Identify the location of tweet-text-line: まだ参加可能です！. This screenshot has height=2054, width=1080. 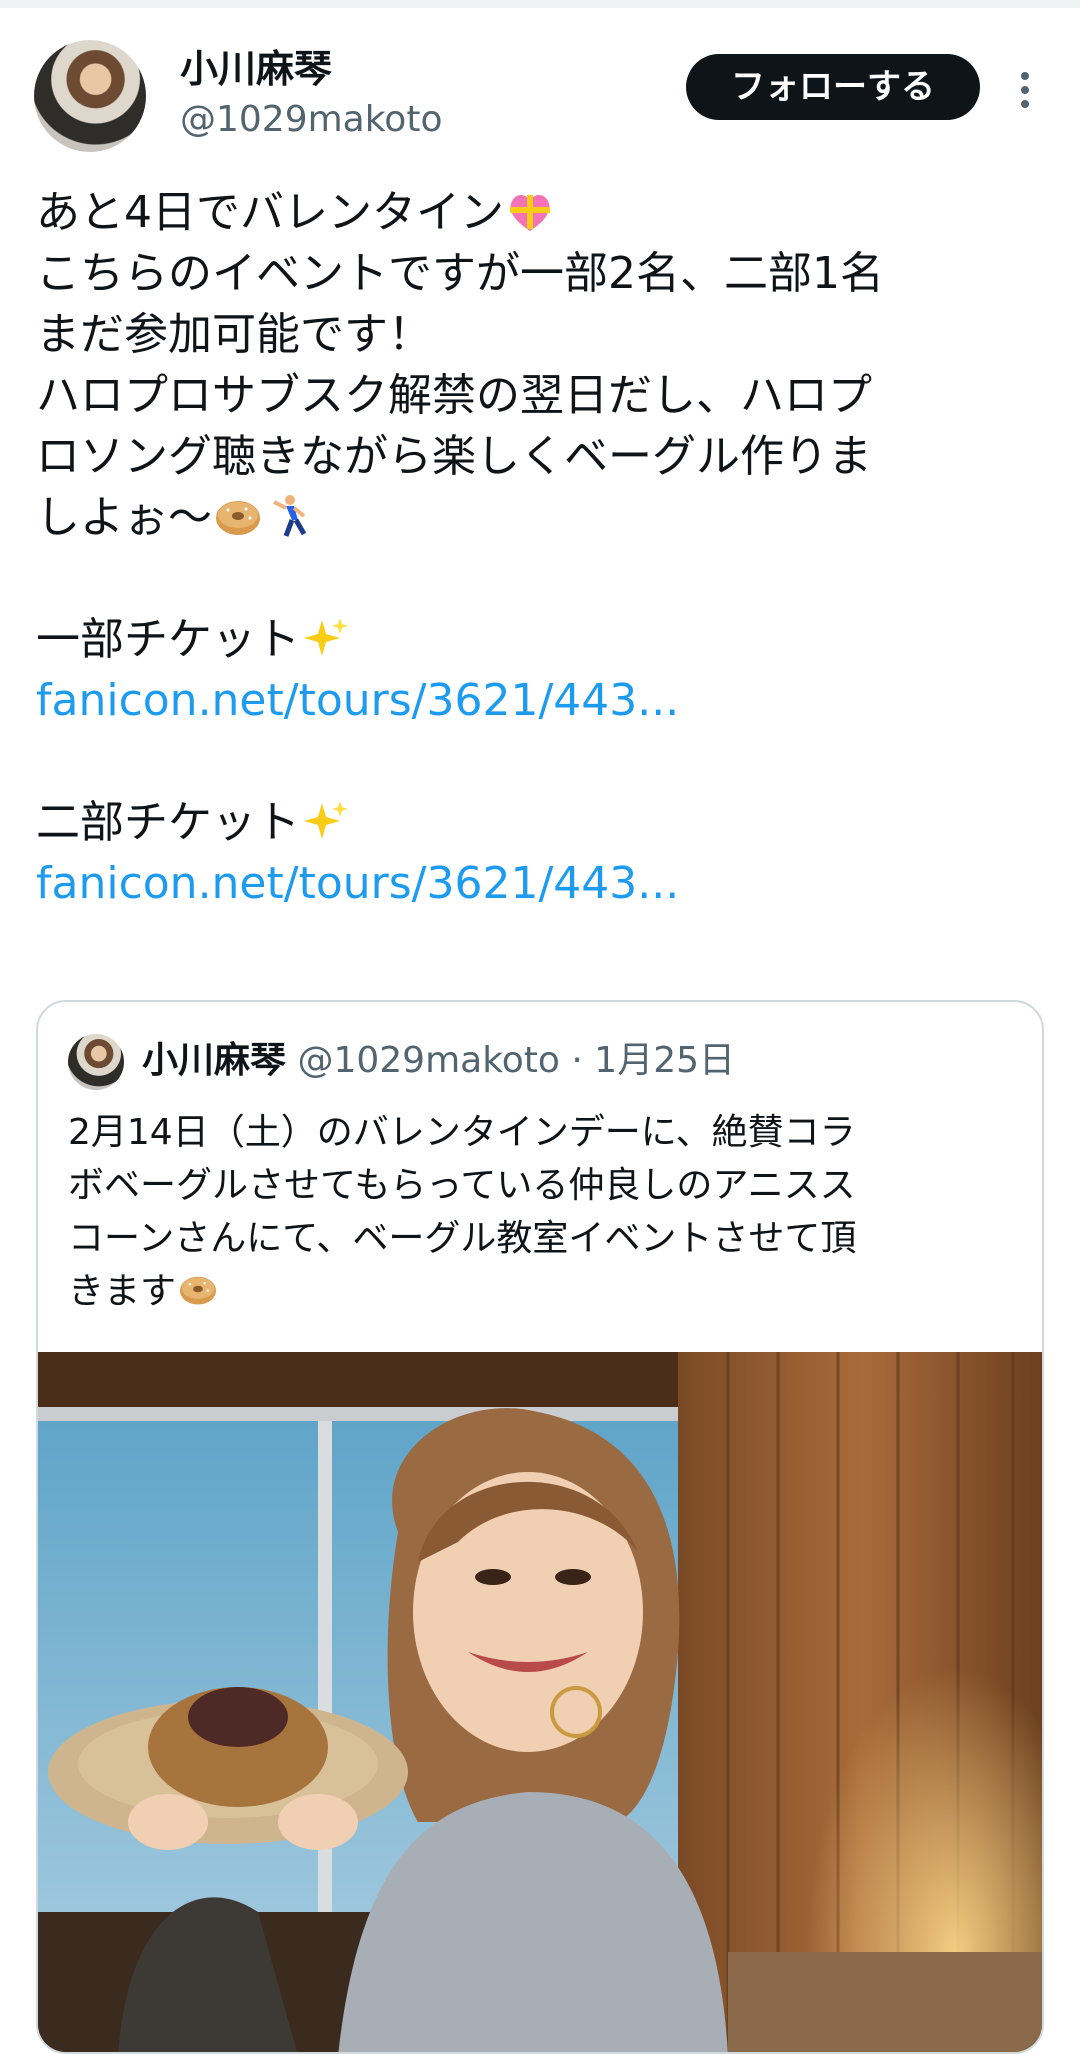
(541, 334).